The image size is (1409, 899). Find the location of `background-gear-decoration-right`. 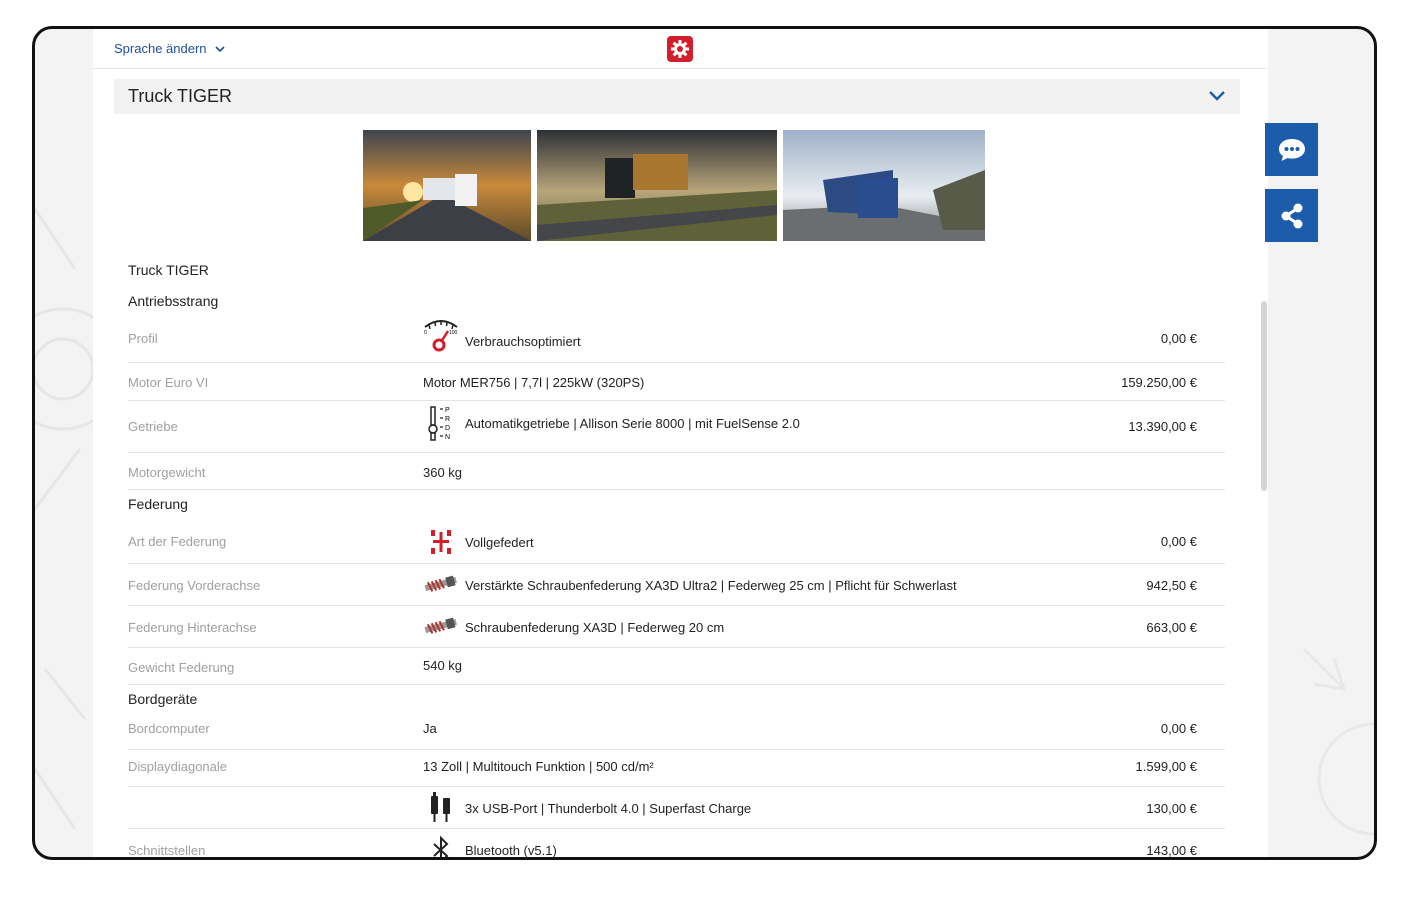

background-gear-decoration-right is located at coordinates (1338, 741).